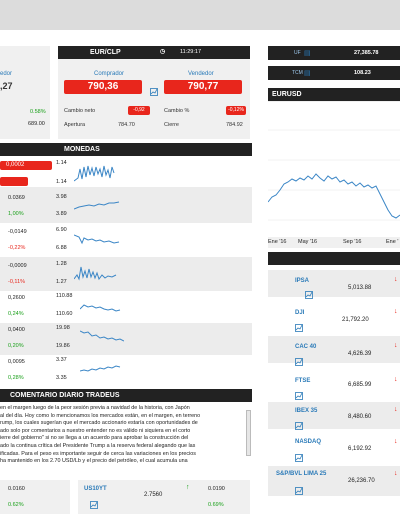  What do you see at coordinates (352, 242) in the screenshot?
I see `x-label-2: Sep '16` at bounding box center [352, 242].